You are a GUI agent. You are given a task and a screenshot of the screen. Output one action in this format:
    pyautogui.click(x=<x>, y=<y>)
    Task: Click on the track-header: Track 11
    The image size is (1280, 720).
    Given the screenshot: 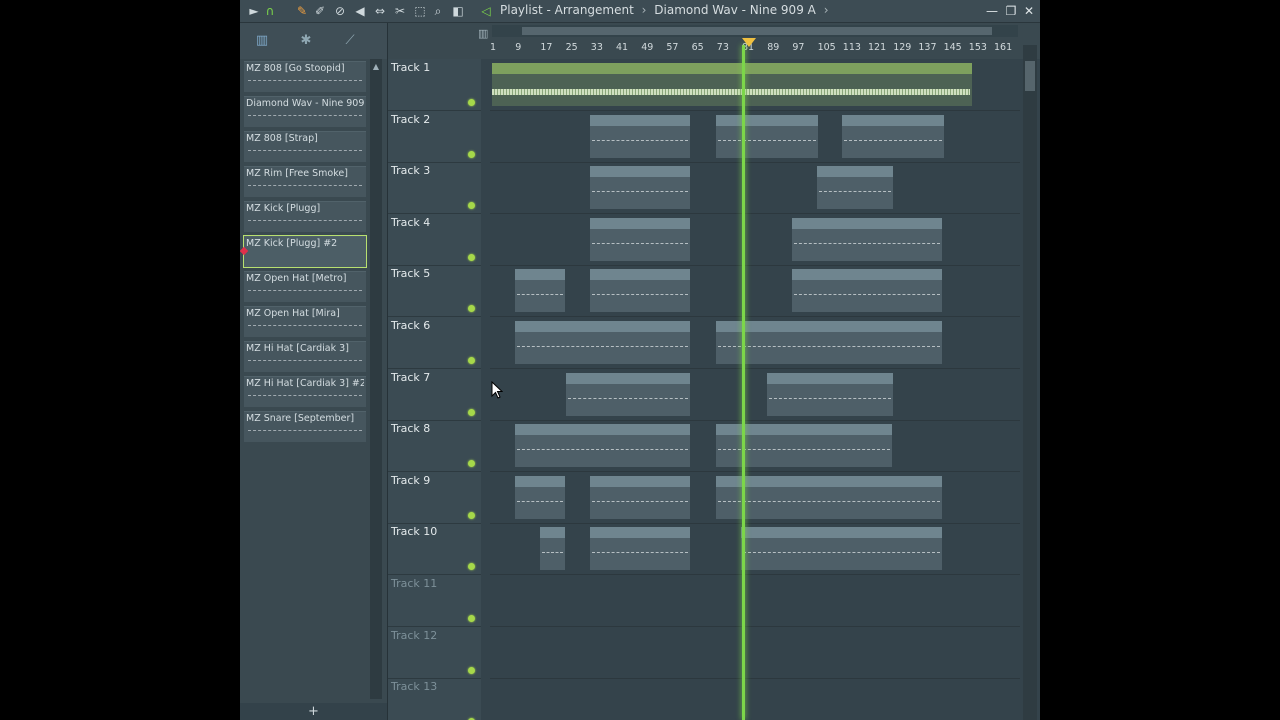 What is the action you would take?
    pyautogui.click(x=434, y=601)
    